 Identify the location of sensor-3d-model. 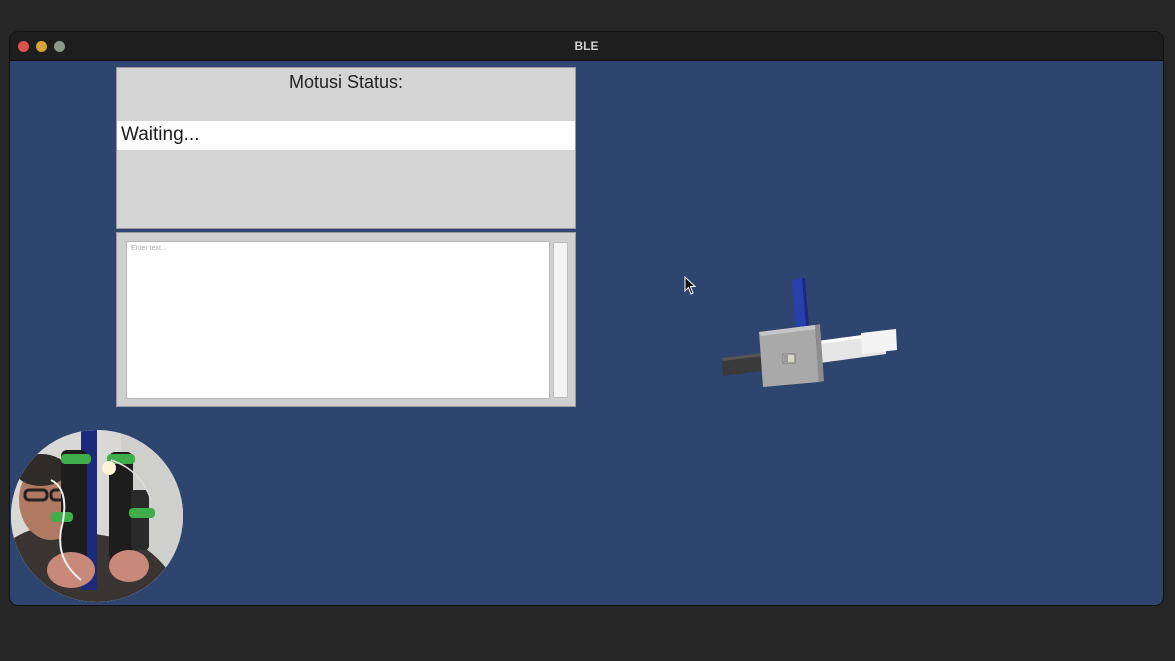
(809, 332).